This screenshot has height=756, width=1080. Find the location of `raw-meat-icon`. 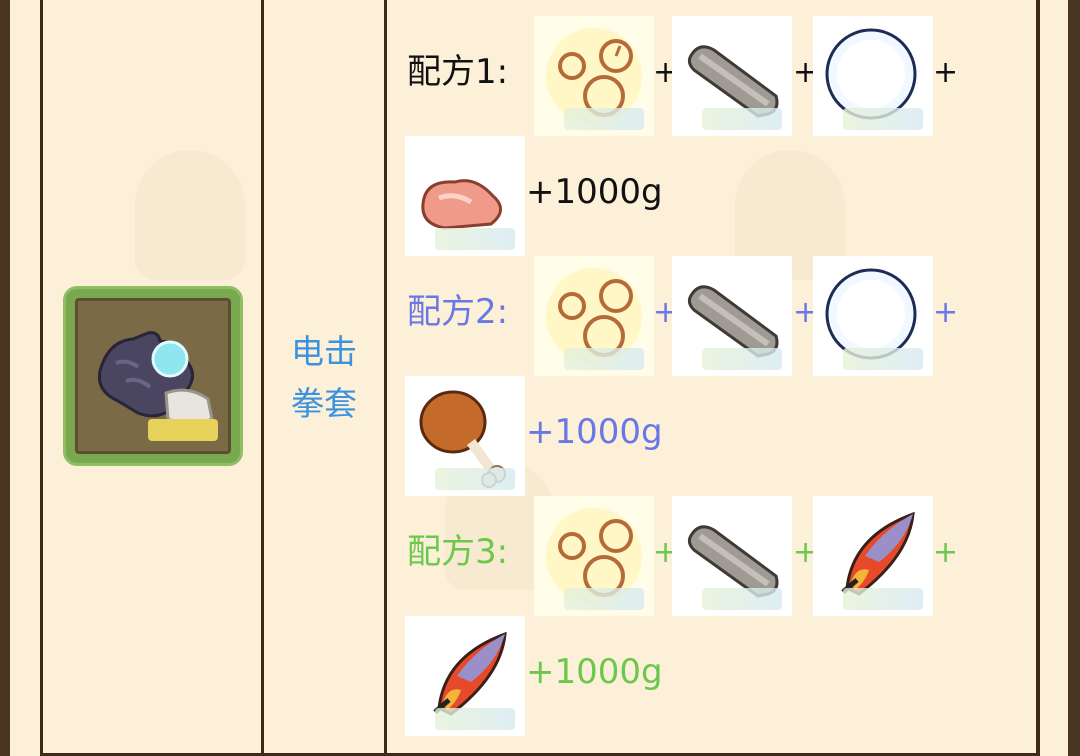

raw-meat-icon is located at coordinates (465, 196).